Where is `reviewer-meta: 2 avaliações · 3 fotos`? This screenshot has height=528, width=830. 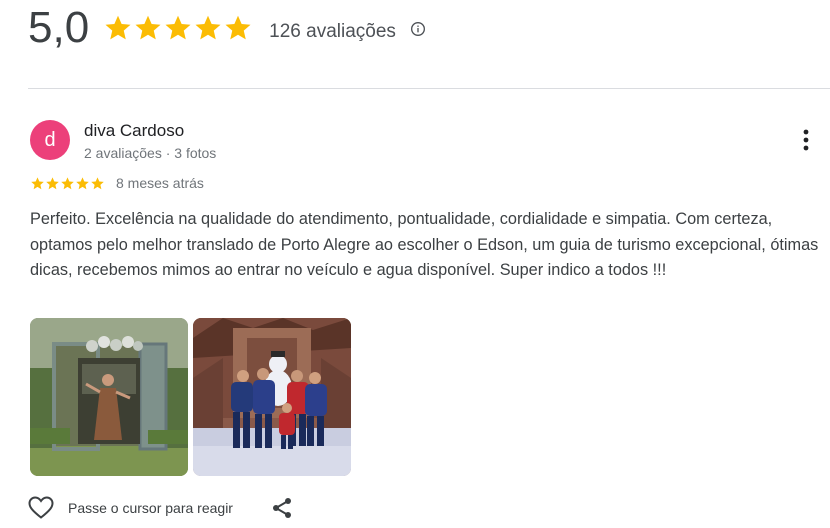
reviewer-meta: 2 avaliações · 3 fotos is located at coordinates (150, 153).